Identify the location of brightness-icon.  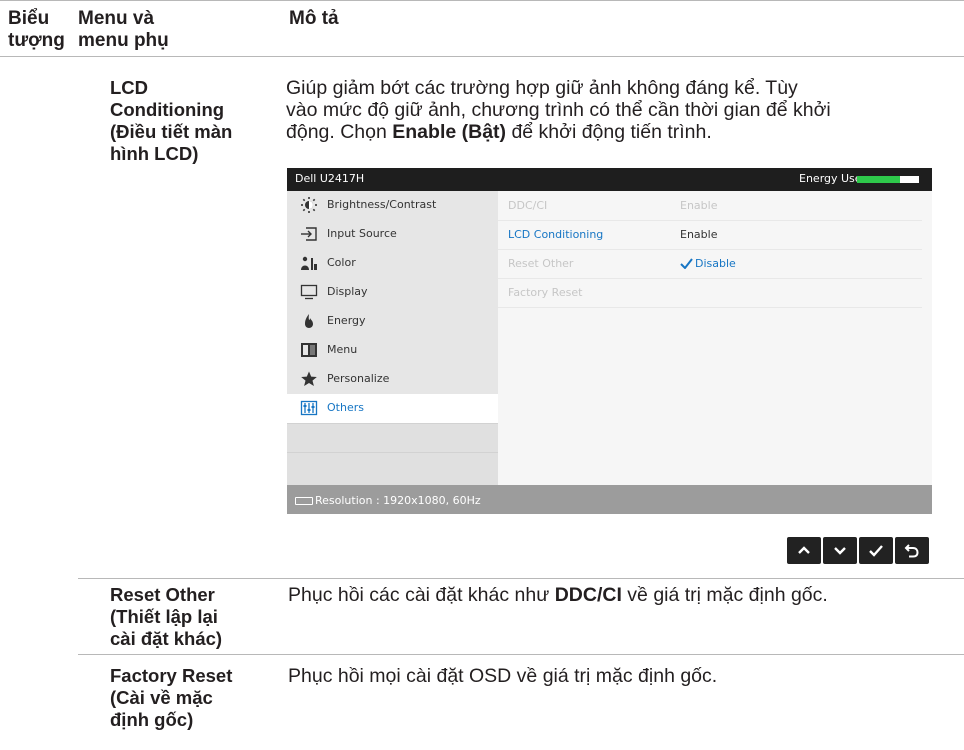
(309, 205).